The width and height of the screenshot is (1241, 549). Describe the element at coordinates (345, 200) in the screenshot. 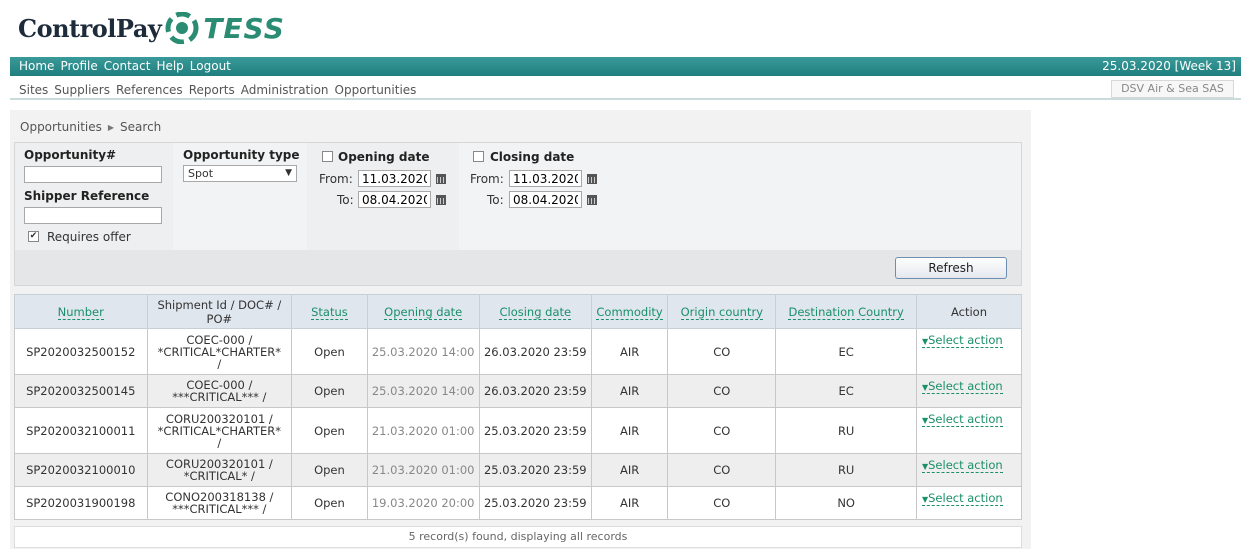

I see `opening-to-label: To:` at that location.